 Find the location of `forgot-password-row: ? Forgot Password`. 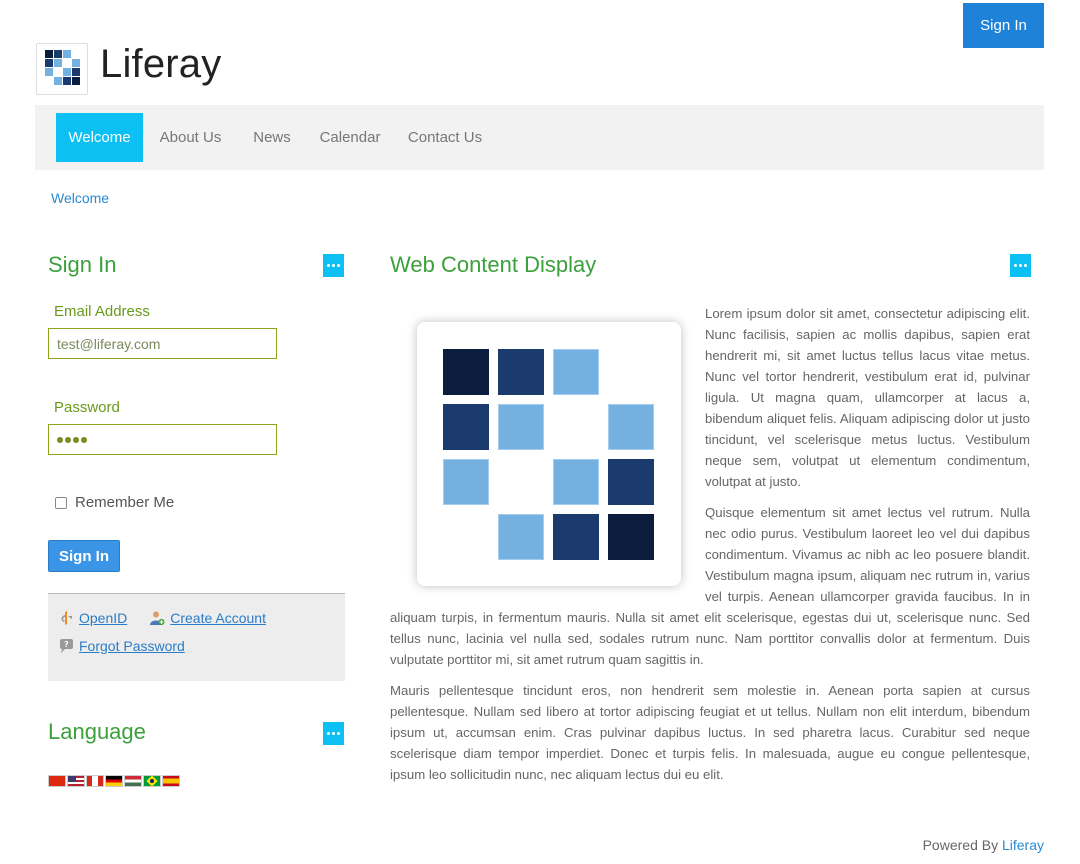

forgot-password-row: ? Forgot Password is located at coordinates (121, 646).